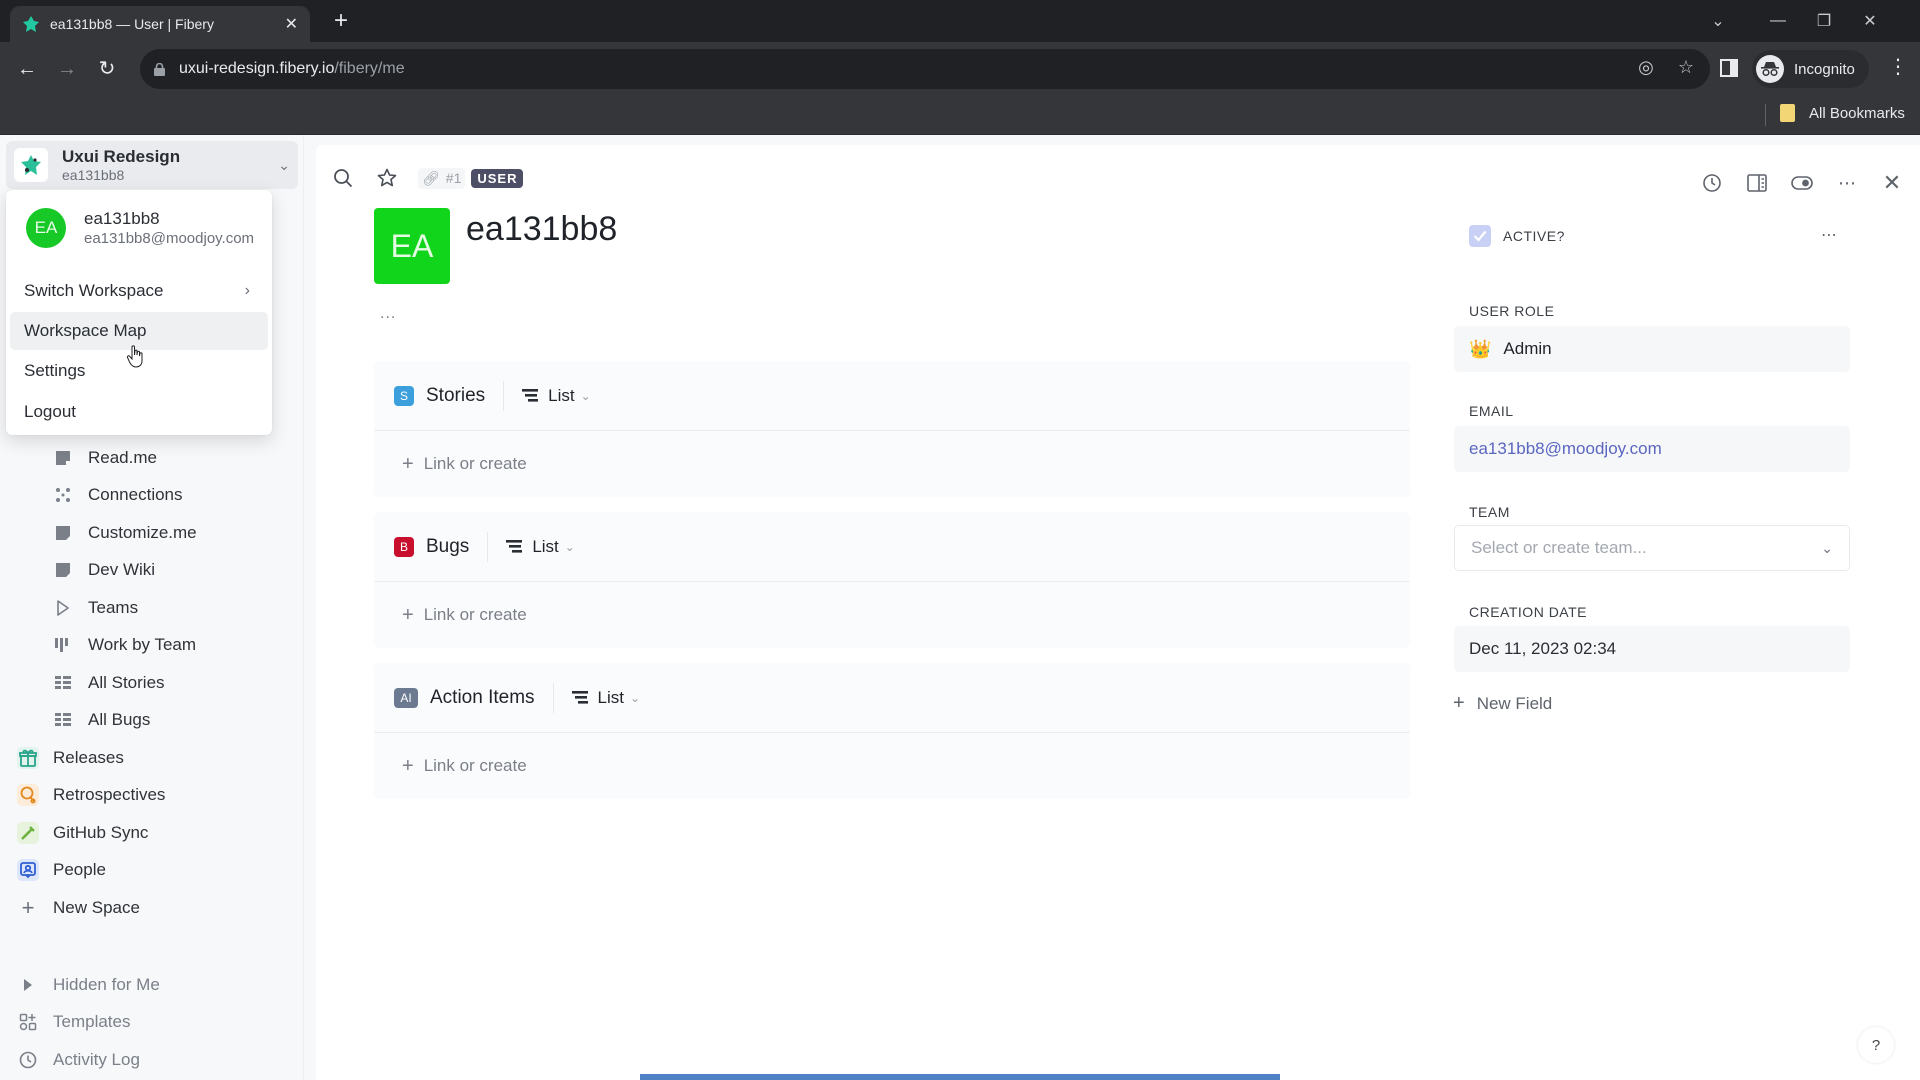 This screenshot has height=1080, width=1920. Describe the element at coordinates (1824, 21) in the screenshot. I see `restore-icon: ❐` at that location.